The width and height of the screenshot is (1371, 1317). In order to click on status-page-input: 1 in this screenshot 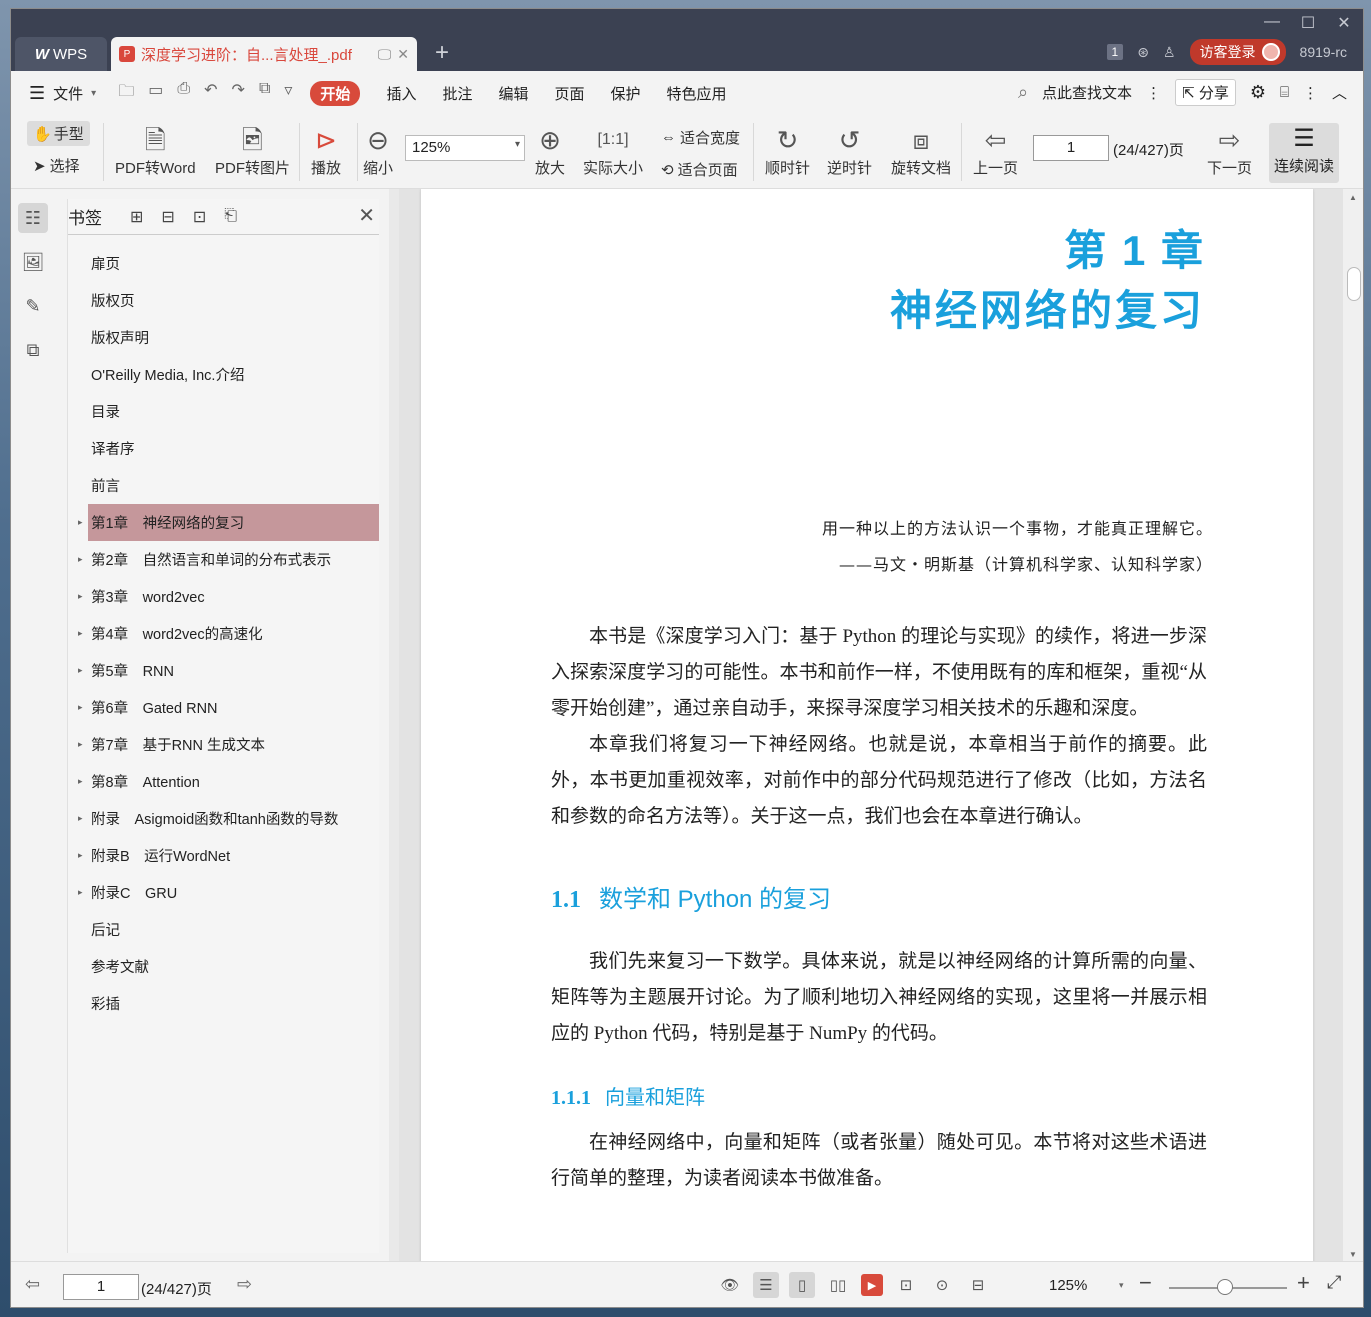, I will do `click(101, 1287)`.